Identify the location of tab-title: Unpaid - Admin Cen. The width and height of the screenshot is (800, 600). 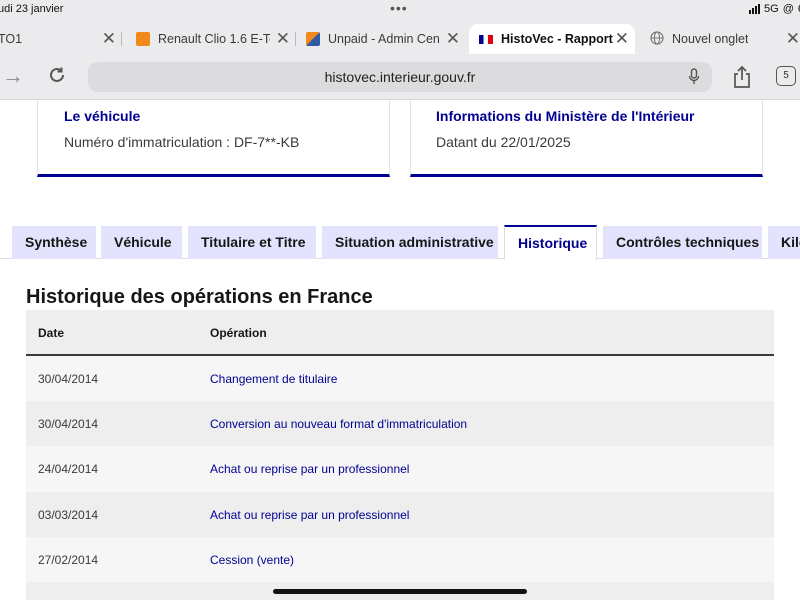
(384, 39).